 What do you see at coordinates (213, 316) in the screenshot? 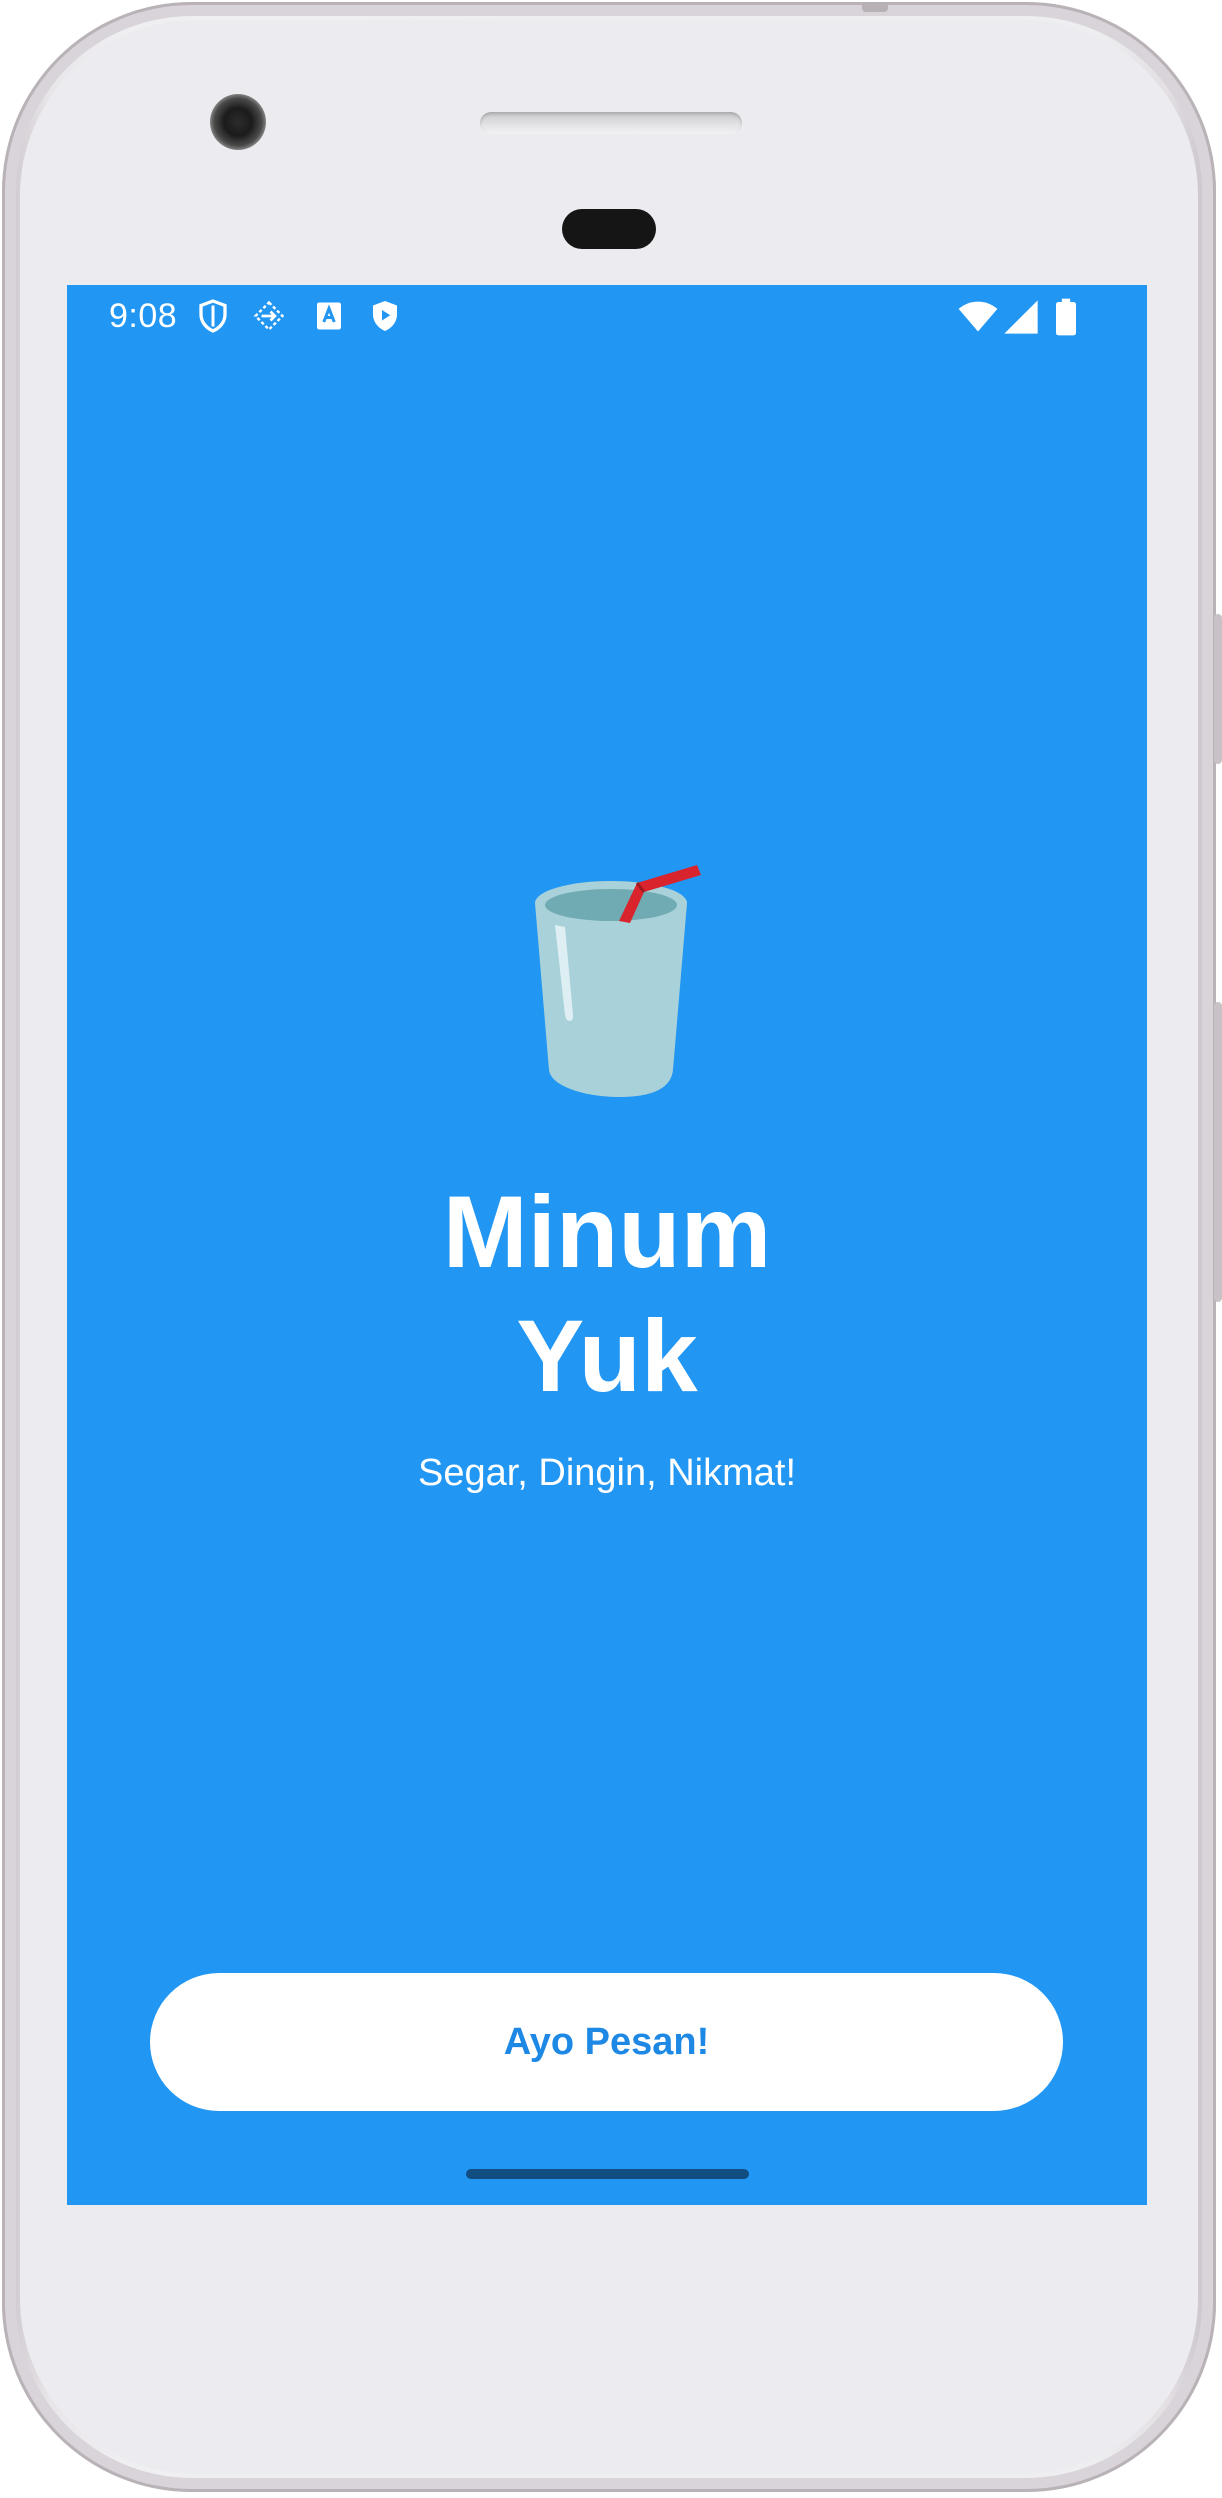
I see `shield-outline-icon` at bounding box center [213, 316].